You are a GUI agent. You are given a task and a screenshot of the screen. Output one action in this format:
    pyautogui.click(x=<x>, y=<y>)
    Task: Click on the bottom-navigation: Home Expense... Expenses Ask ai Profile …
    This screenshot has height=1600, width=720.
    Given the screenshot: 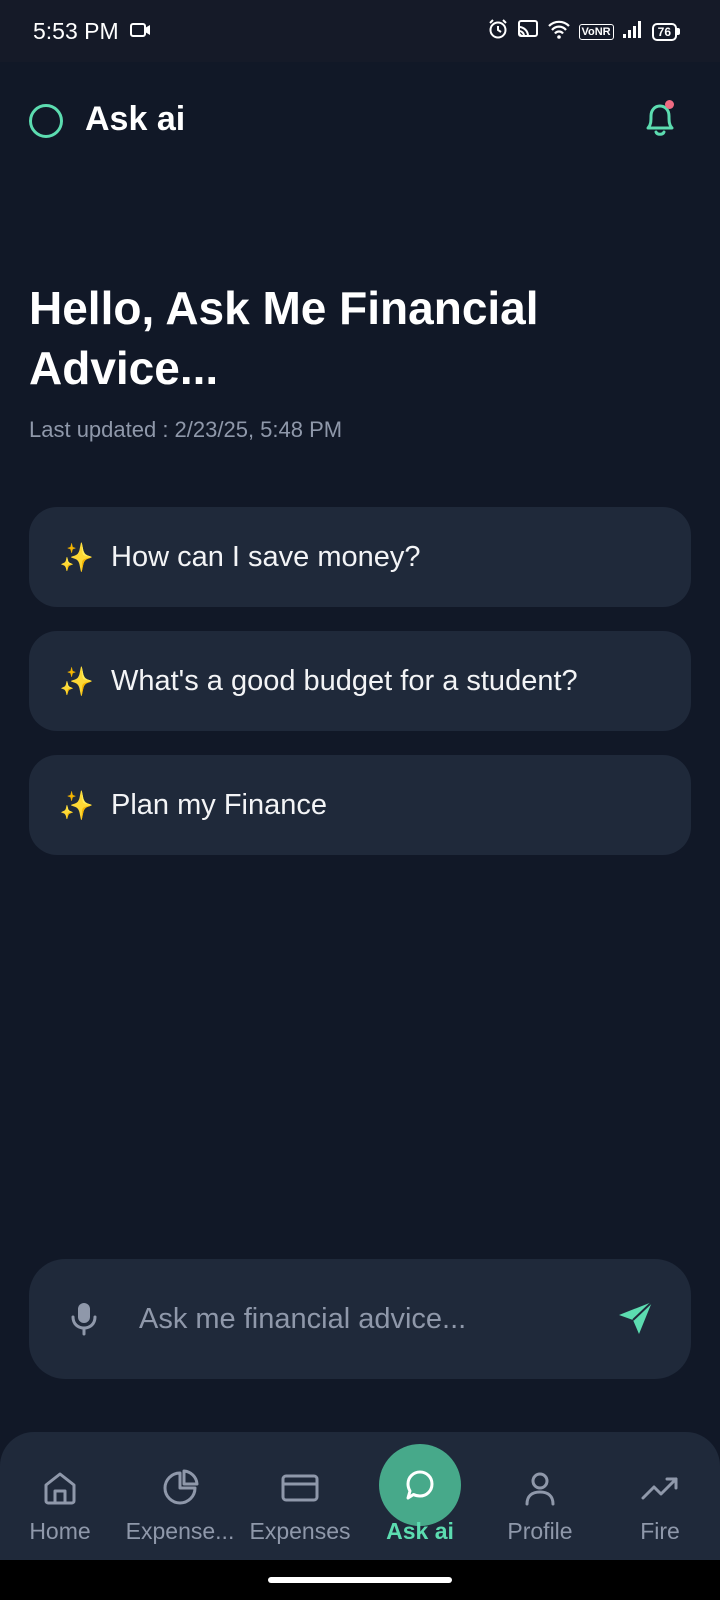 What is the action you would take?
    pyautogui.click(x=360, y=1496)
    